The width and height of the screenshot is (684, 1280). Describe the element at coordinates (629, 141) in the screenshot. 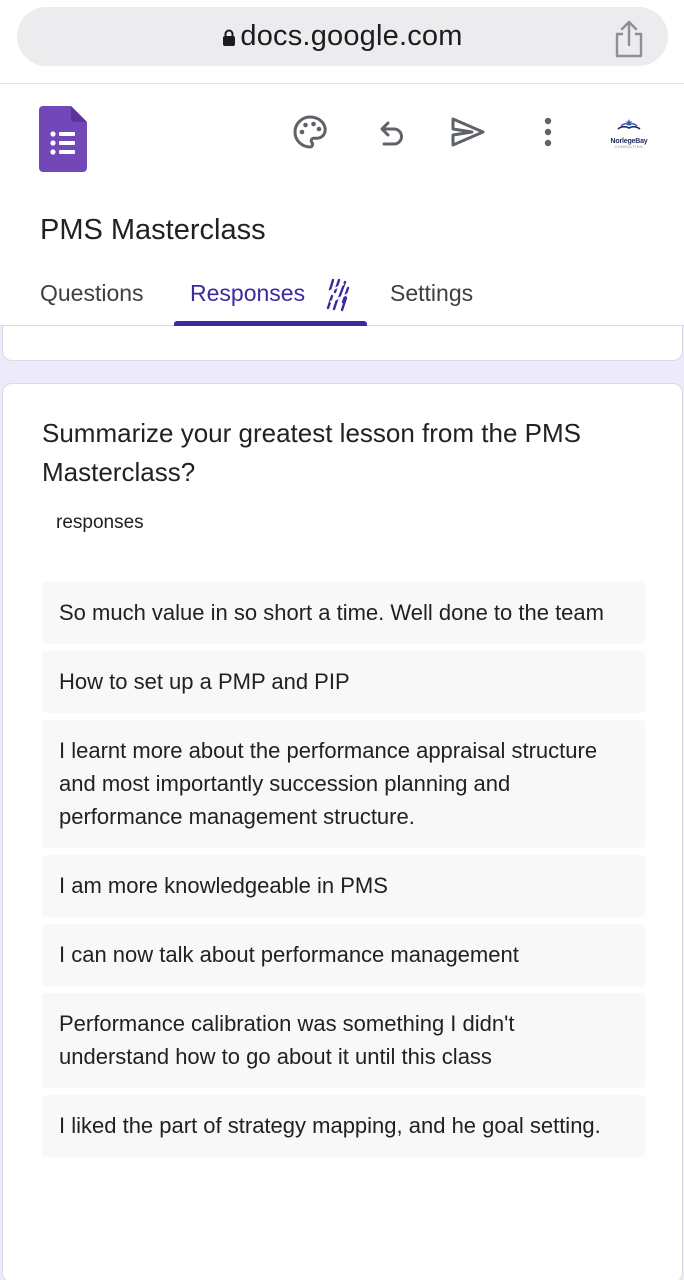

I see `brand-logo-text: NorlegeBay` at that location.